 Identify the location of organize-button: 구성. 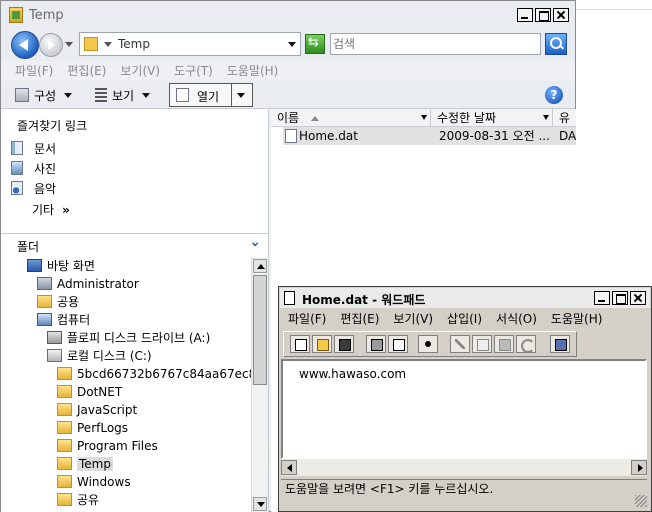
(44, 95).